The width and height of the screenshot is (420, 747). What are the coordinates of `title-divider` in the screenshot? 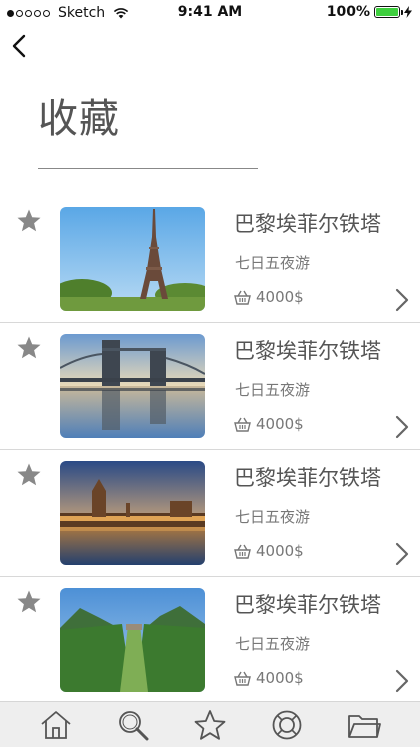 It's located at (148, 168).